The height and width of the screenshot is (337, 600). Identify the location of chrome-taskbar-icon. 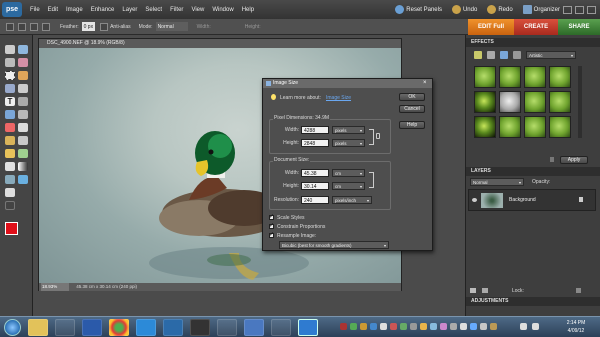
(119, 327).